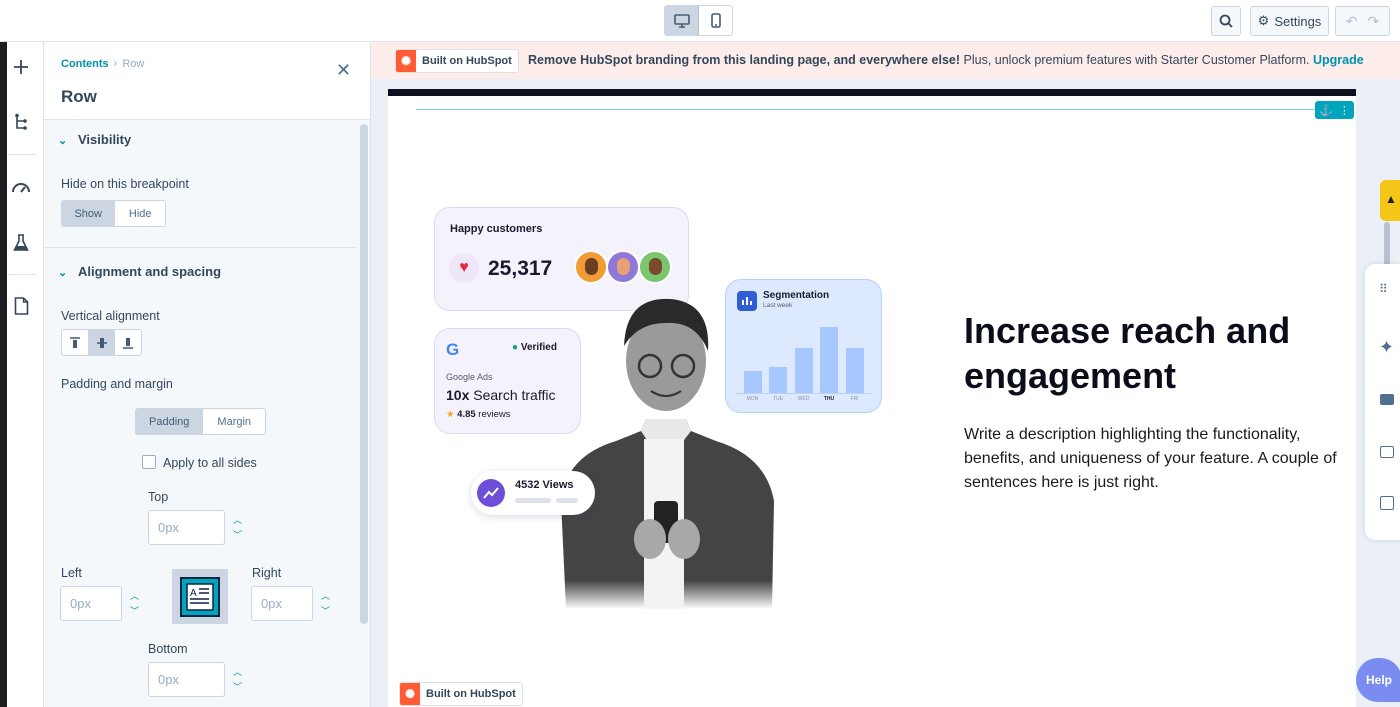 The width and height of the screenshot is (1400, 707). Describe the element at coordinates (493, 414) in the screenshot. I see `reviews-label: reviews` at that location.